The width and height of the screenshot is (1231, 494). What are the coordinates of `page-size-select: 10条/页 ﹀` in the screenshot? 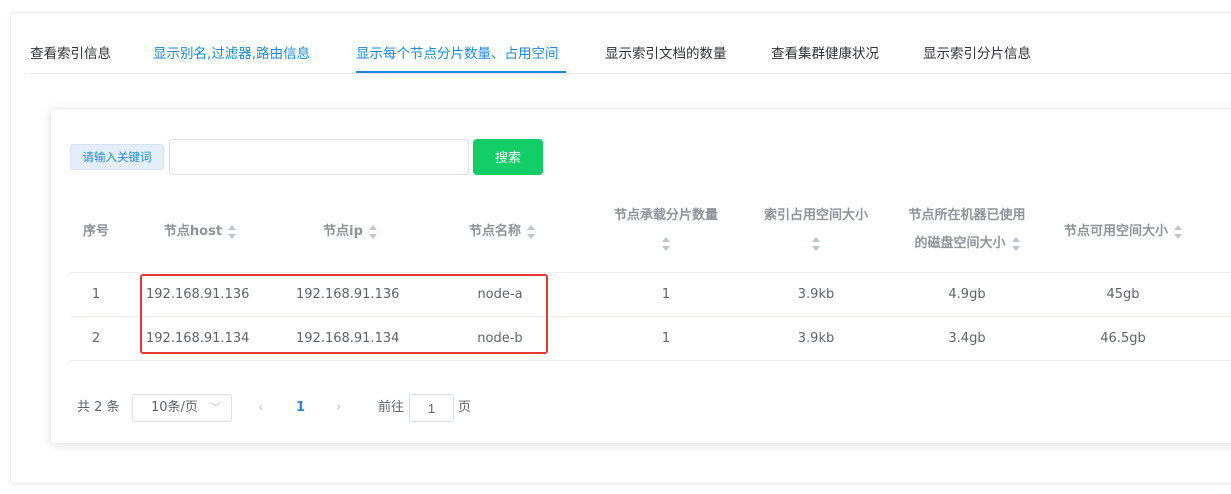 It's located at (182, 408).